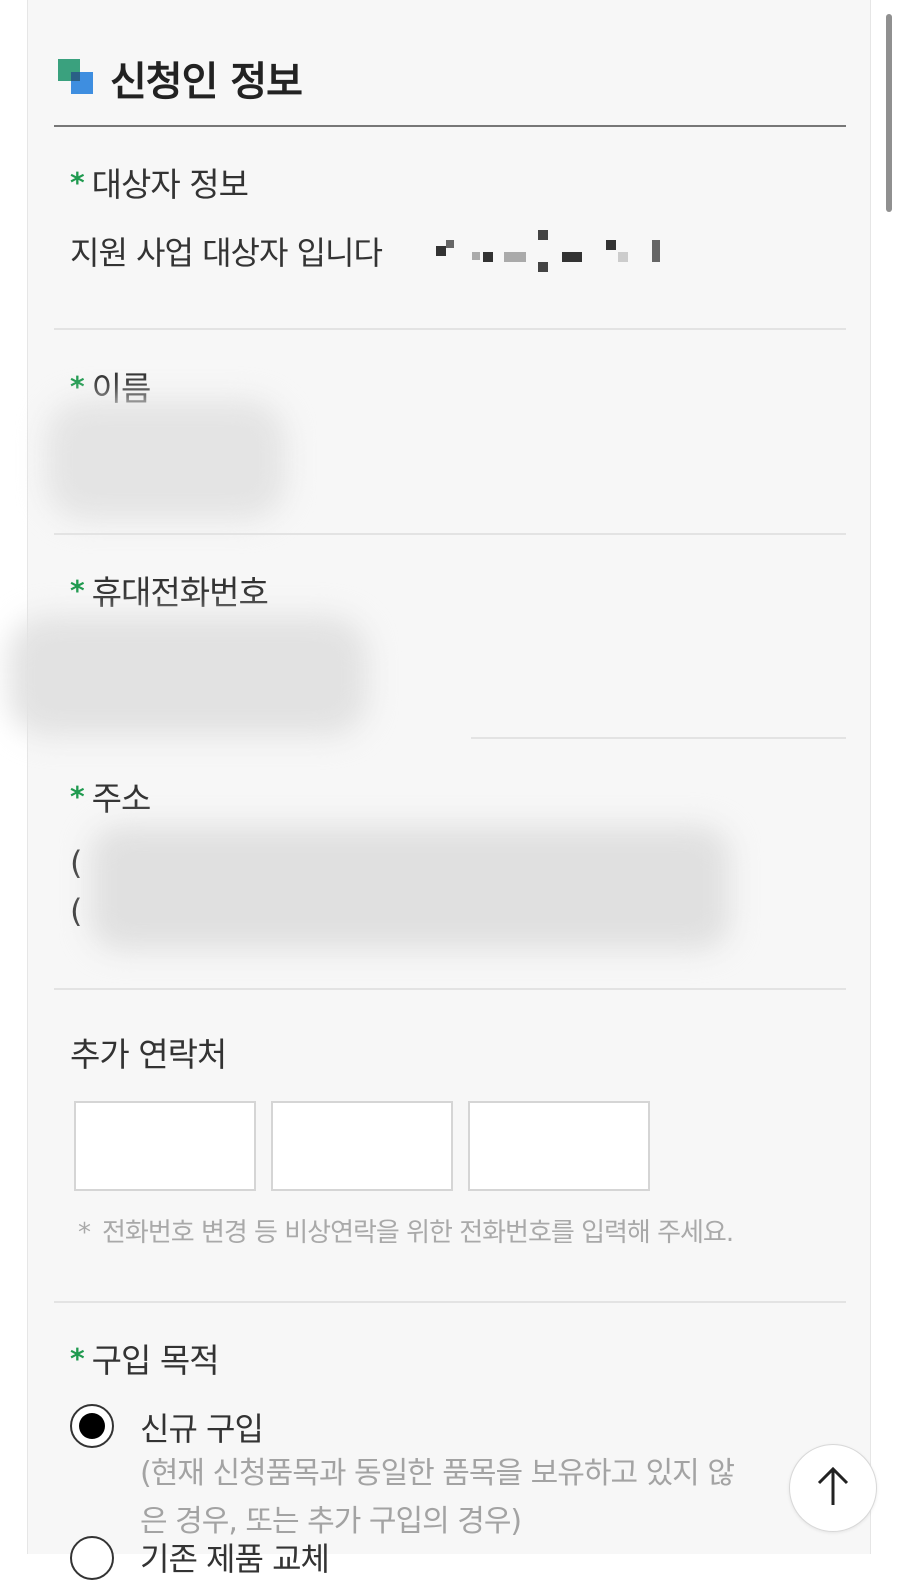 The width and height of the screenshot is (900, 1580). I want to click on scroll-top-button, so click(833, 1488).